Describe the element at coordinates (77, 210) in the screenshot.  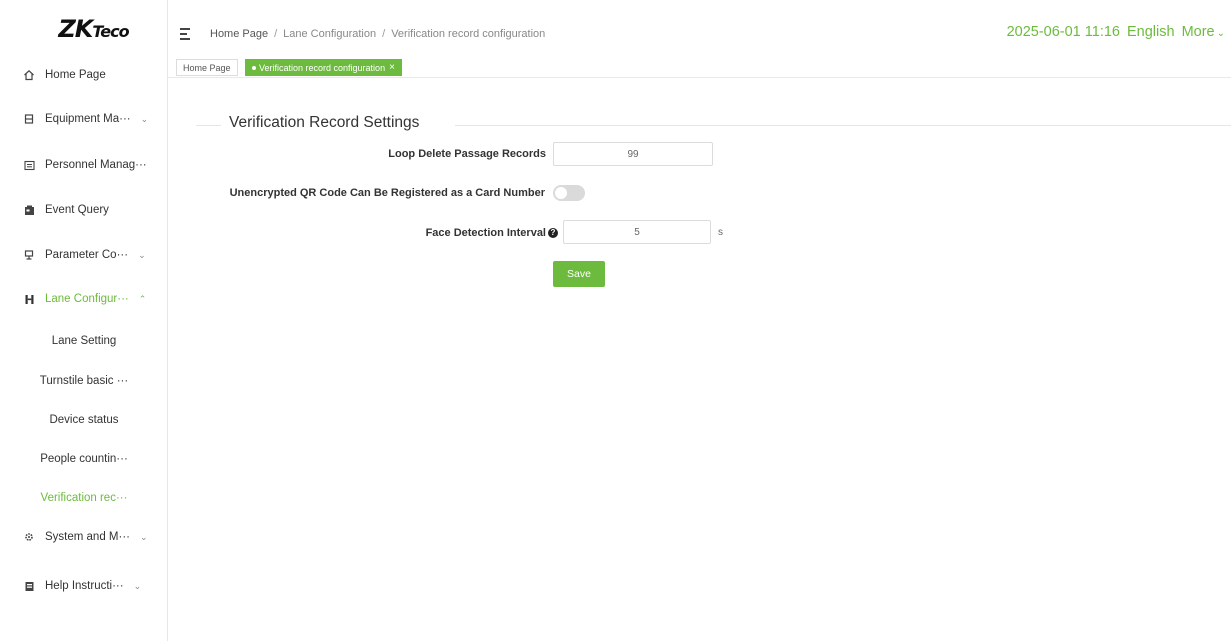
I see `sidebar-item-label: Event Query` at that location.